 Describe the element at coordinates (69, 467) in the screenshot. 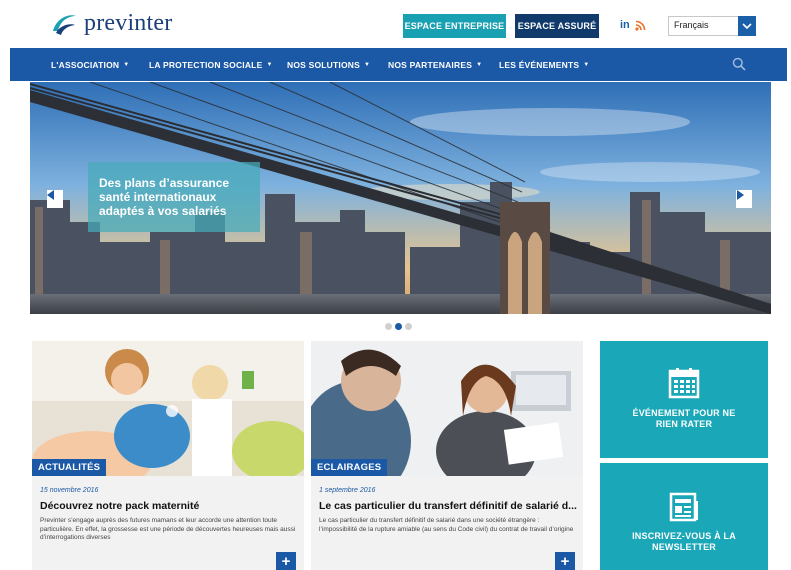

I see `card-category-tag: ACTUALITÉS` at that location.